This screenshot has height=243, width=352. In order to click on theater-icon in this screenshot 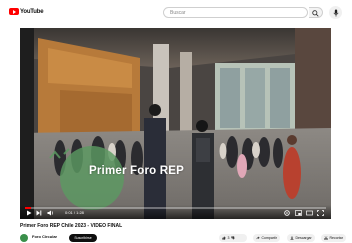, I will do `click(309, 213)`.